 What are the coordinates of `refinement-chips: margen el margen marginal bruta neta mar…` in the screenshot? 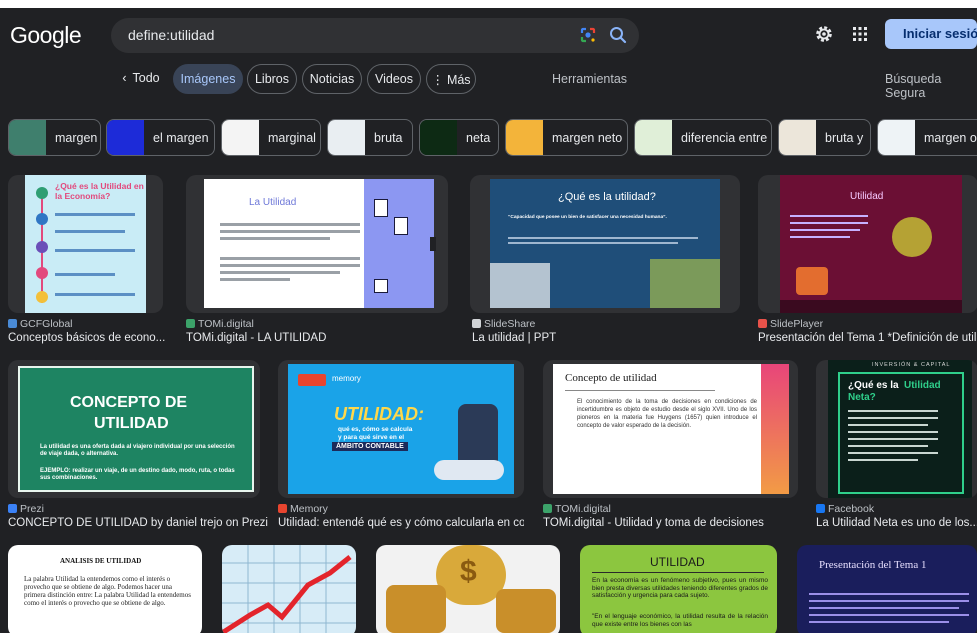 It's located at (488, 139).